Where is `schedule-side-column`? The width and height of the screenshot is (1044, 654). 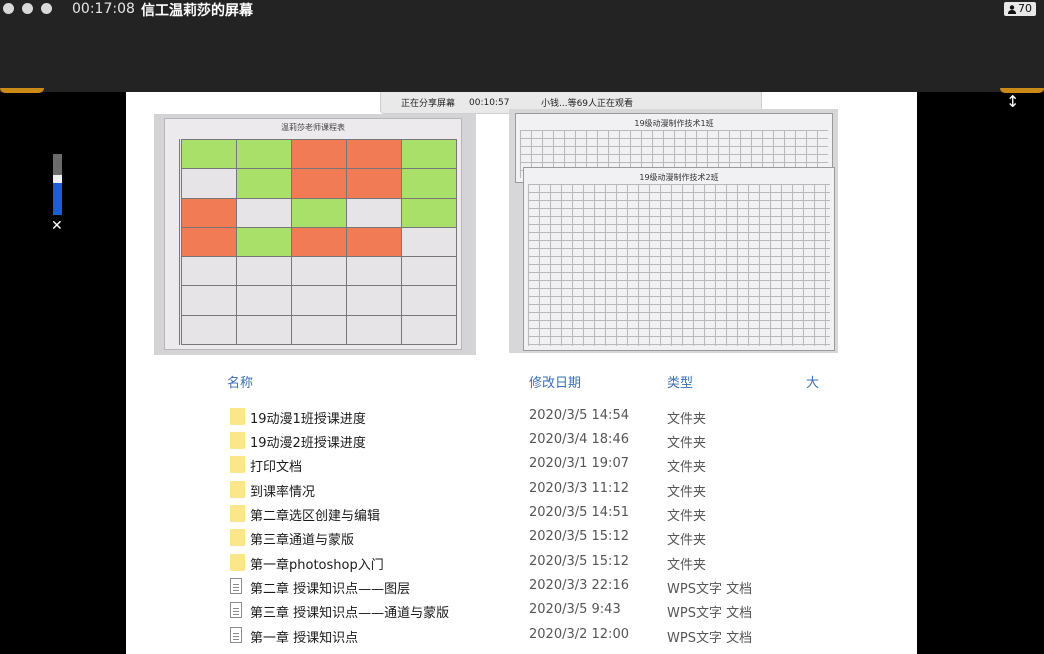
schedule-side-column is located at coordinates (174, 242).